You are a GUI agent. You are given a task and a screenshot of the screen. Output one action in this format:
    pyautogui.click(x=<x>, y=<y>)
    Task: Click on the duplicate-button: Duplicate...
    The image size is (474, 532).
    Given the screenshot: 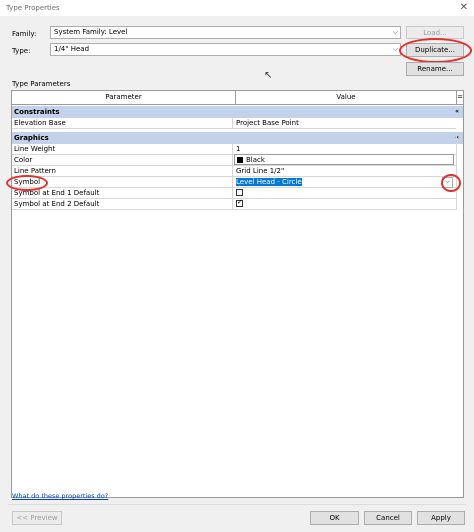 What is the action you would take?
    pyautogui.click(x=435, y=50)
    